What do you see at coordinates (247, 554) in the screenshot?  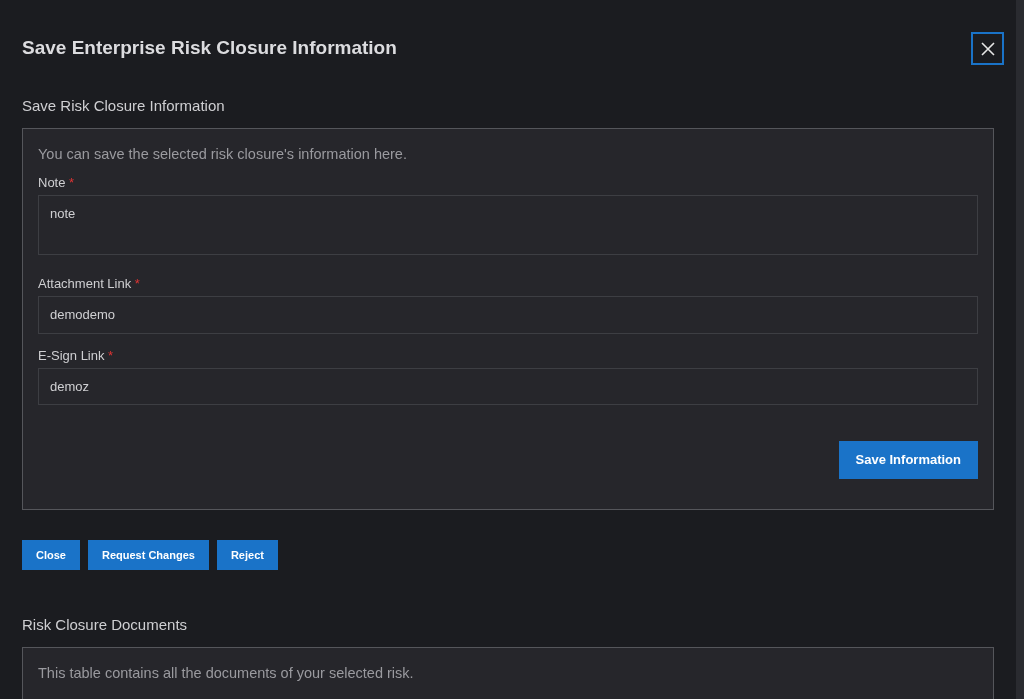 I see `action-button: Reject` at bounding box center [247, 554].